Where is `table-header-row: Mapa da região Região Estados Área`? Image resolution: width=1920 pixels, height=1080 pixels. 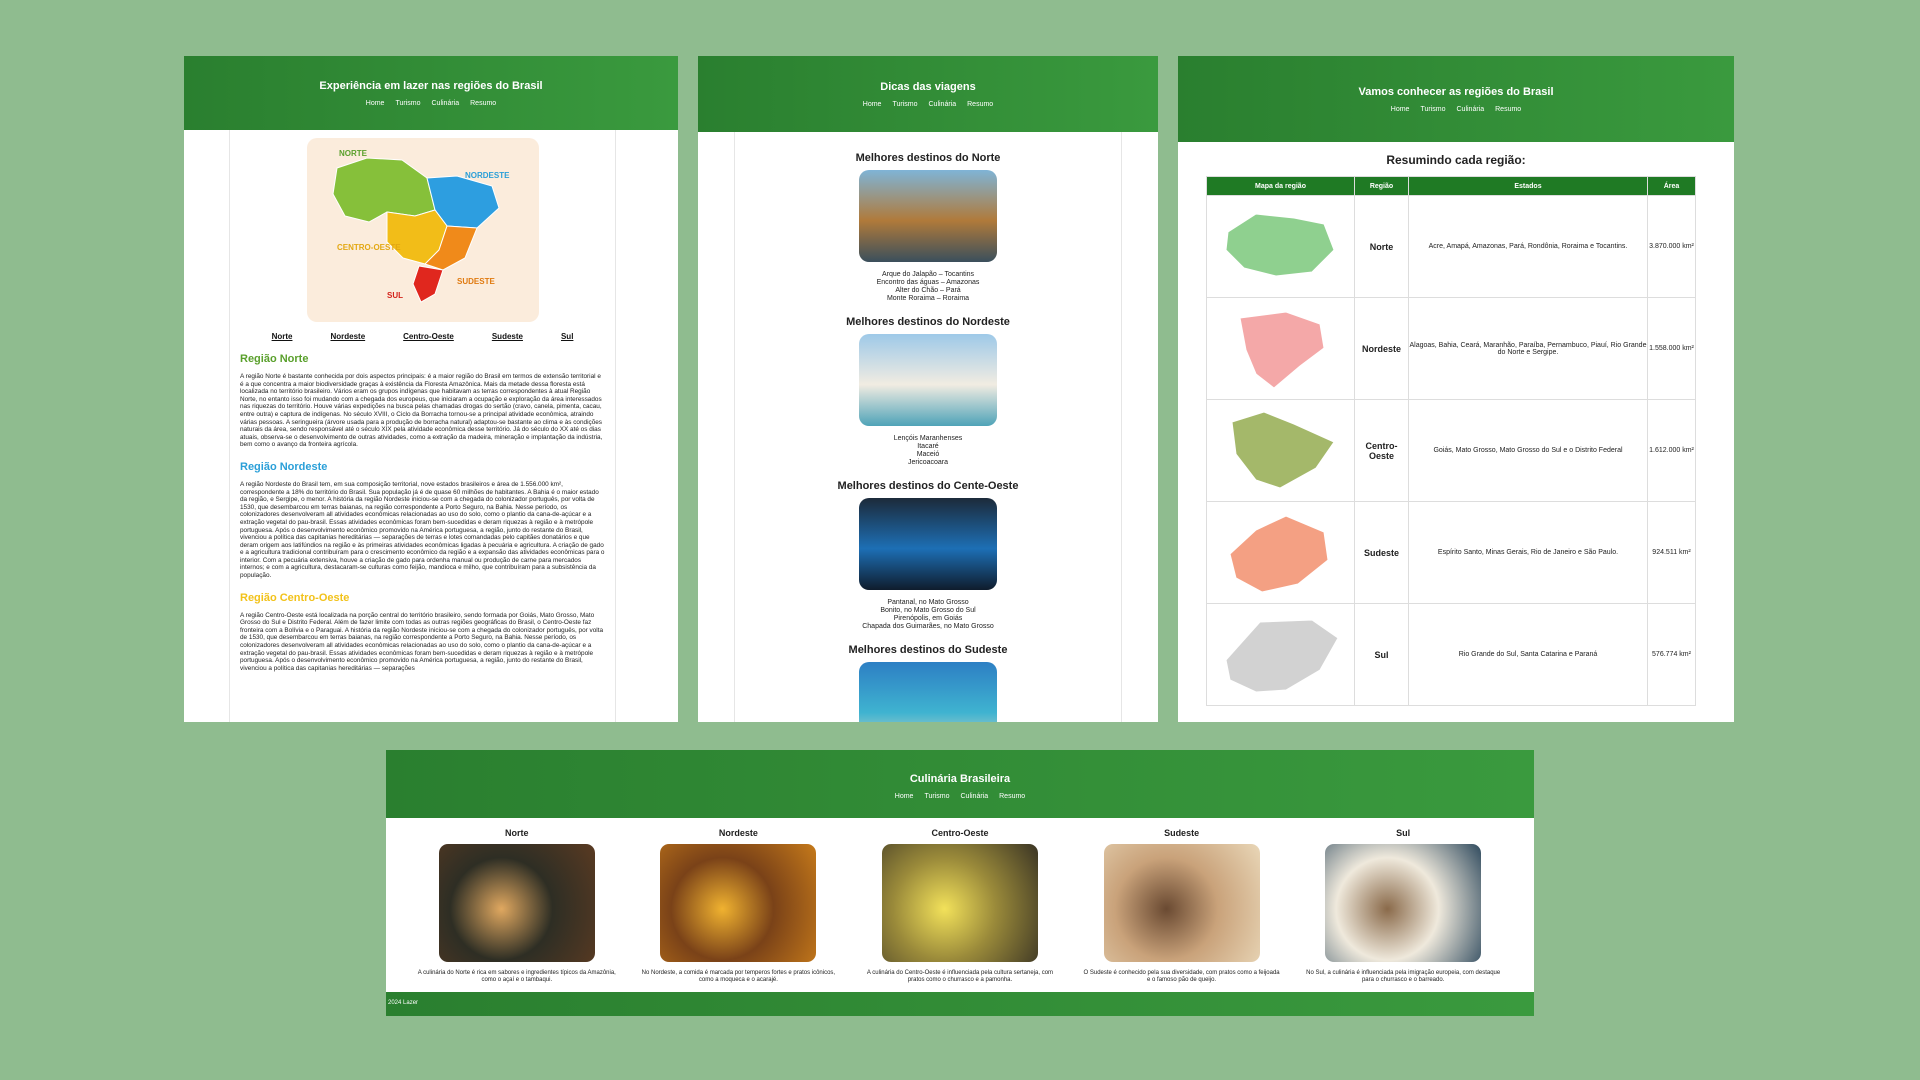 table-header-row: Mapa da região Região Estados Área is located at coordinates (1451, 186).